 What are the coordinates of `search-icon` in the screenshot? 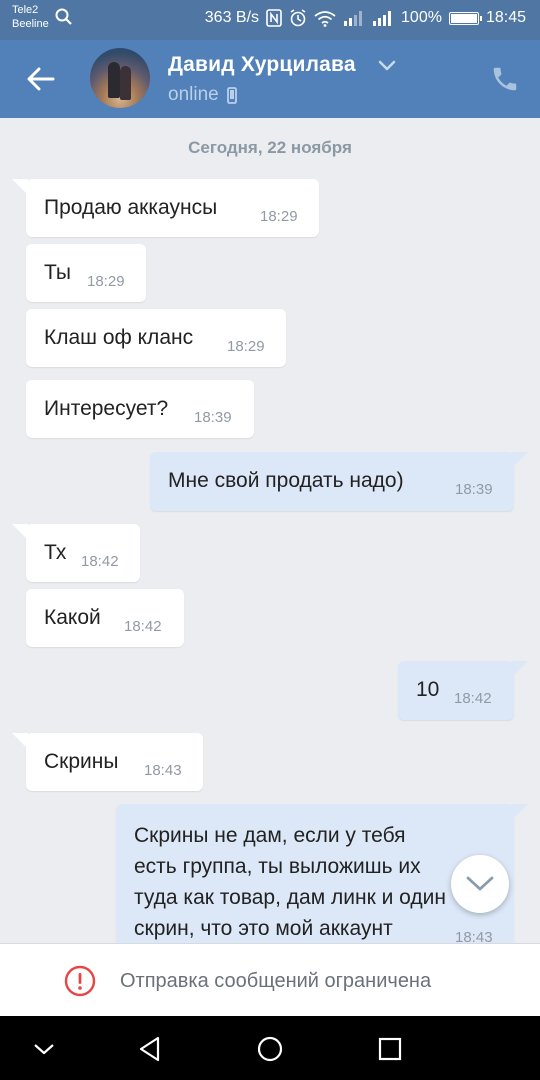 It's located at (63, 16).